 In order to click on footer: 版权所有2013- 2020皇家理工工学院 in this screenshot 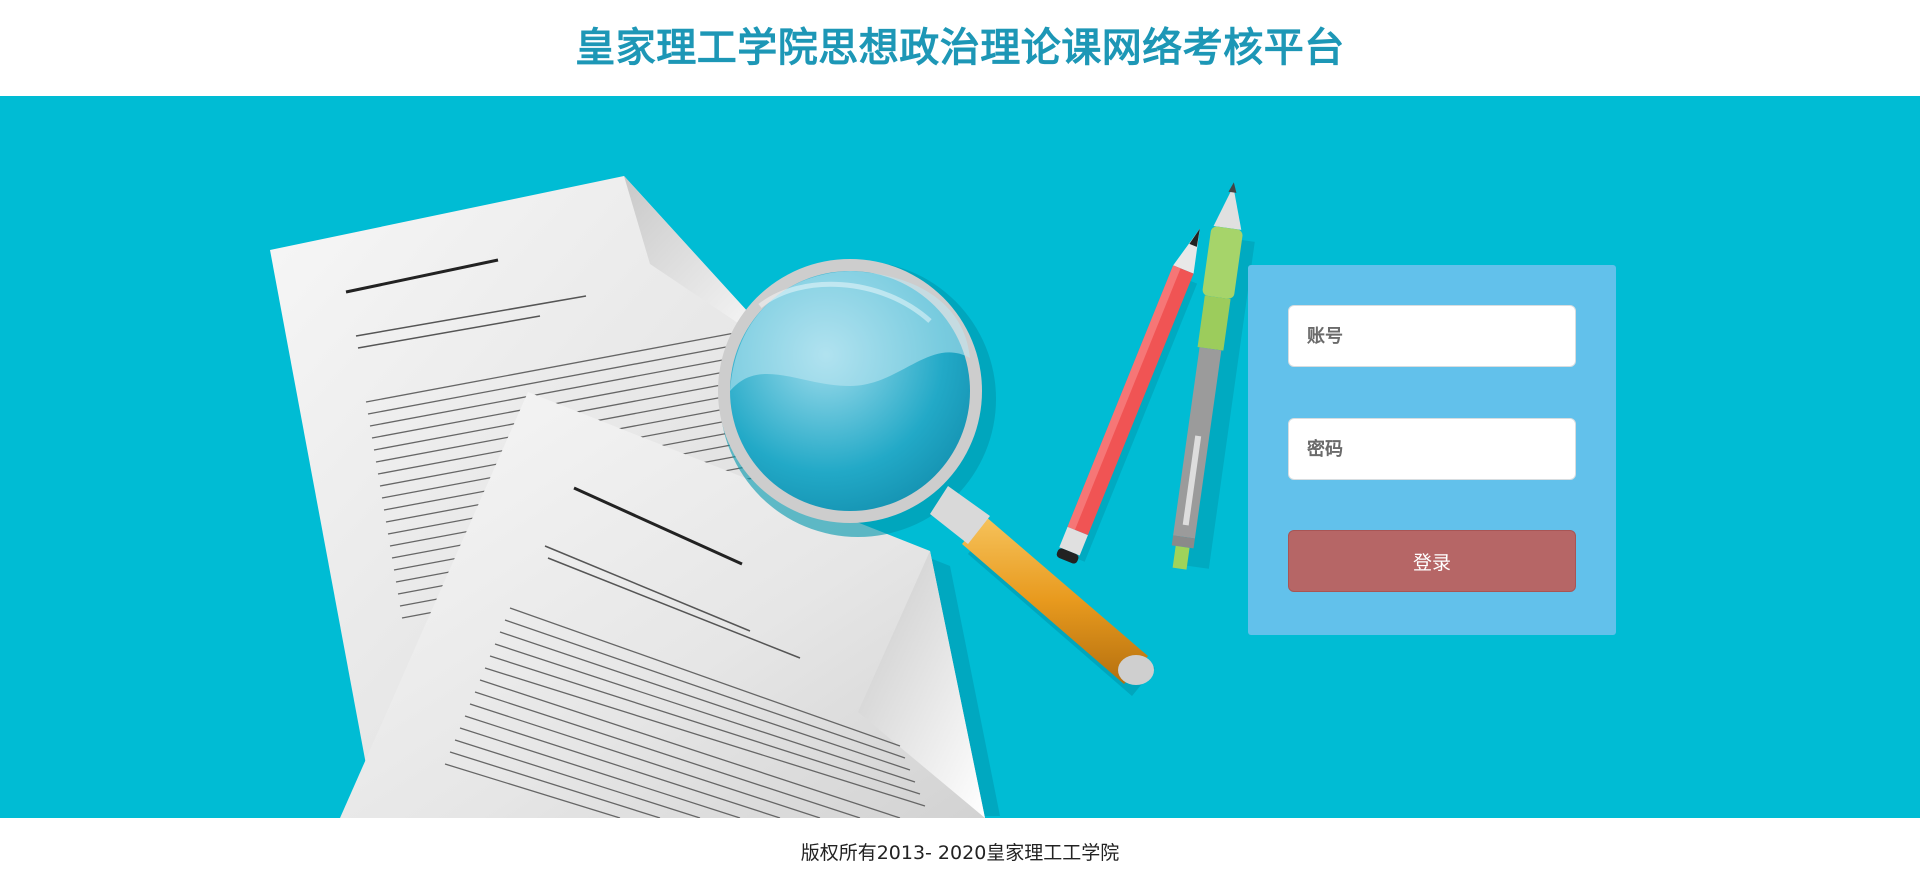, I will do `click(960, 846)`.